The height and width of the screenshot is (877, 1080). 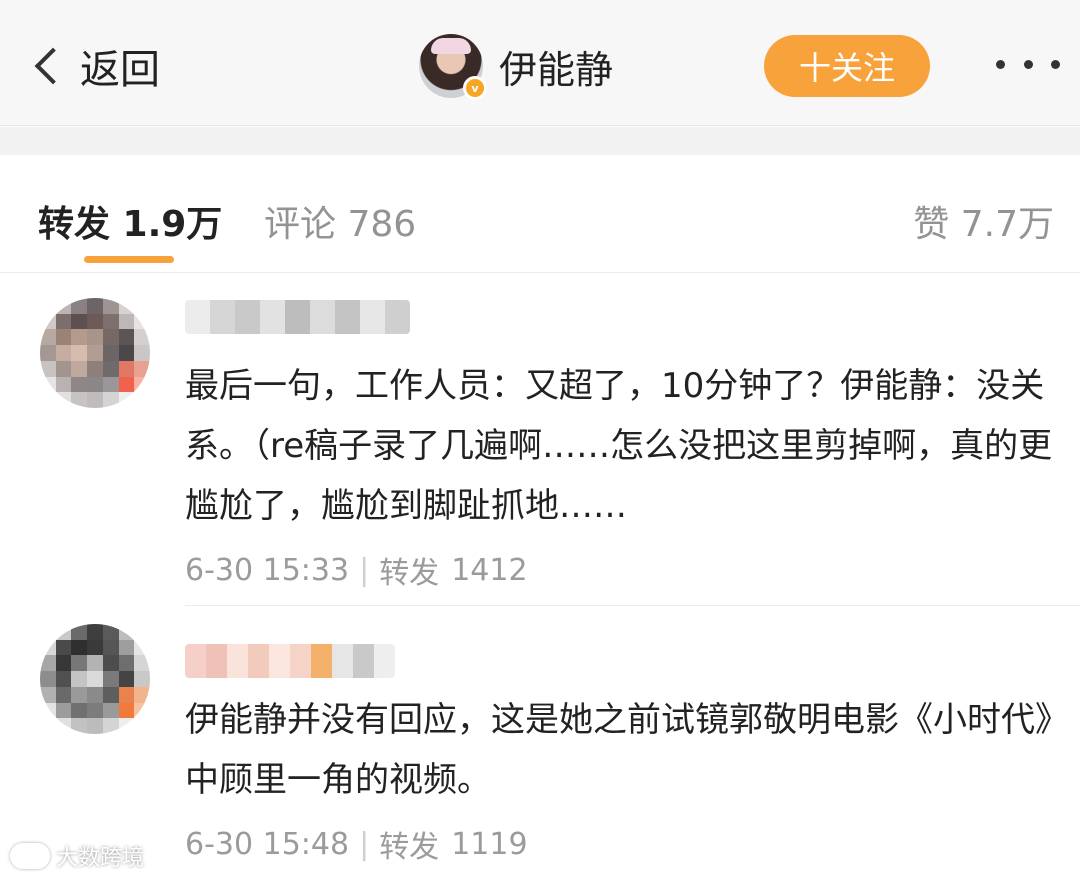 What do you see at coordinates (356, 570) in the screenshot?
I see `repost-meta: 6-30 15:33 | 转发 1412` at bounding box center [356, 570].